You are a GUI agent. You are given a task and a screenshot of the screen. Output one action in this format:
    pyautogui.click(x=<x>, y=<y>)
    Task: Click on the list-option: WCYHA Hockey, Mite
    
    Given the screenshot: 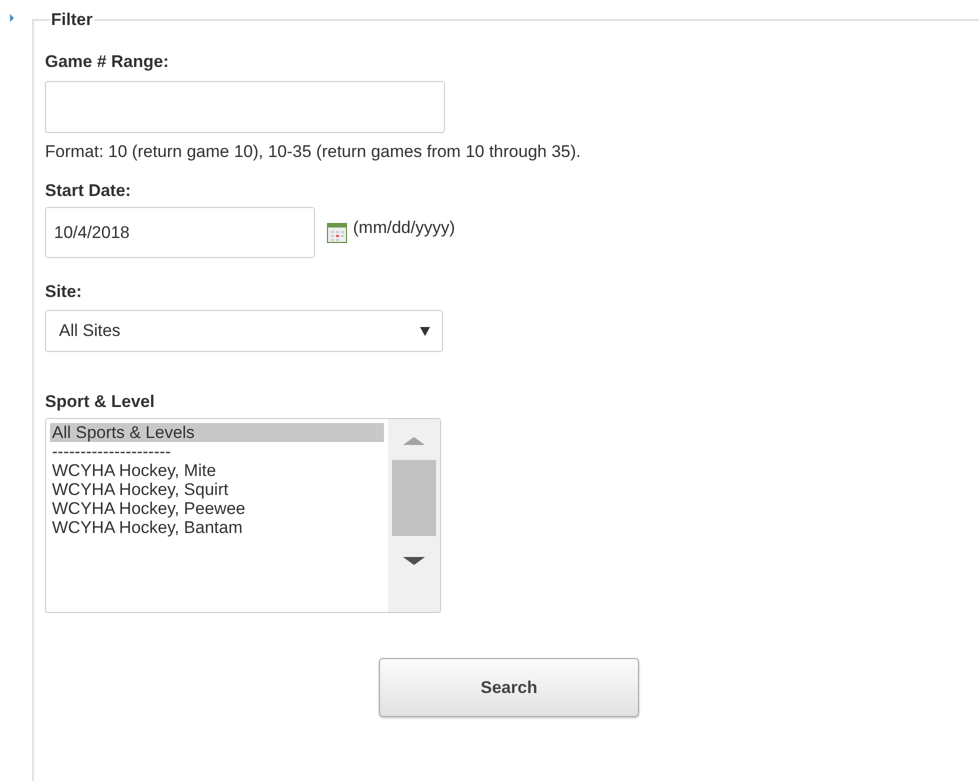 What is the action you would take?
    pyautogui.click(x=217, y=470)
    